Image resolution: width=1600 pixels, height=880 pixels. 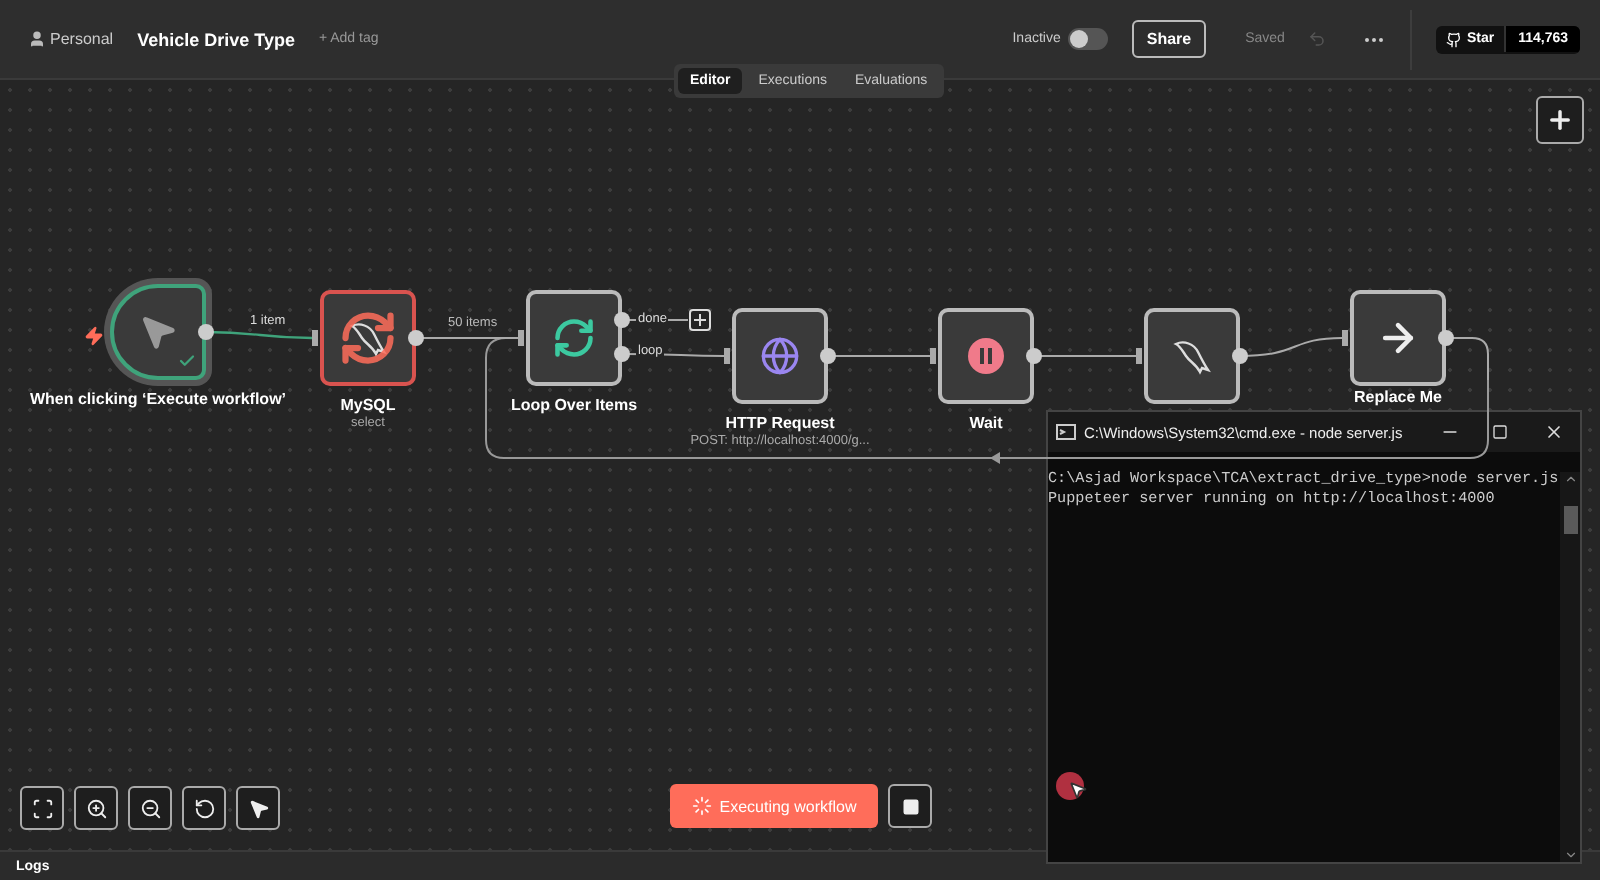 What do you see at coordinates (1078, 790) in the screenshot?
I see `cursor-icon` at bounding box center [1078, 790].